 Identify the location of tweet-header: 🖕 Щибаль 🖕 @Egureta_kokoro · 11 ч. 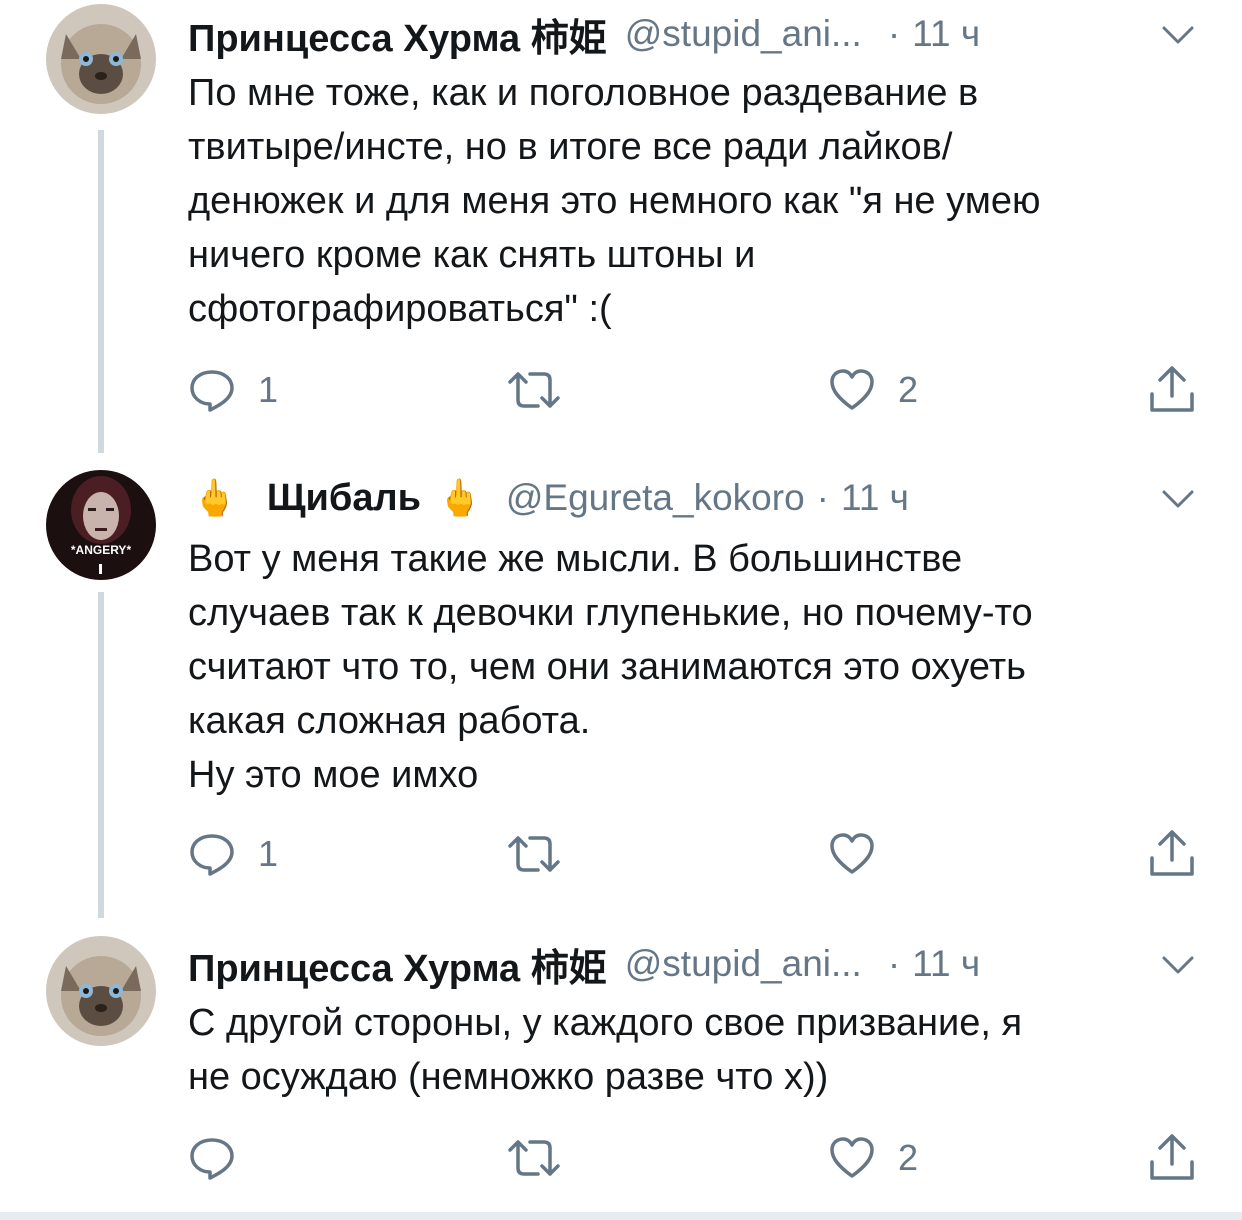
(548, 498).